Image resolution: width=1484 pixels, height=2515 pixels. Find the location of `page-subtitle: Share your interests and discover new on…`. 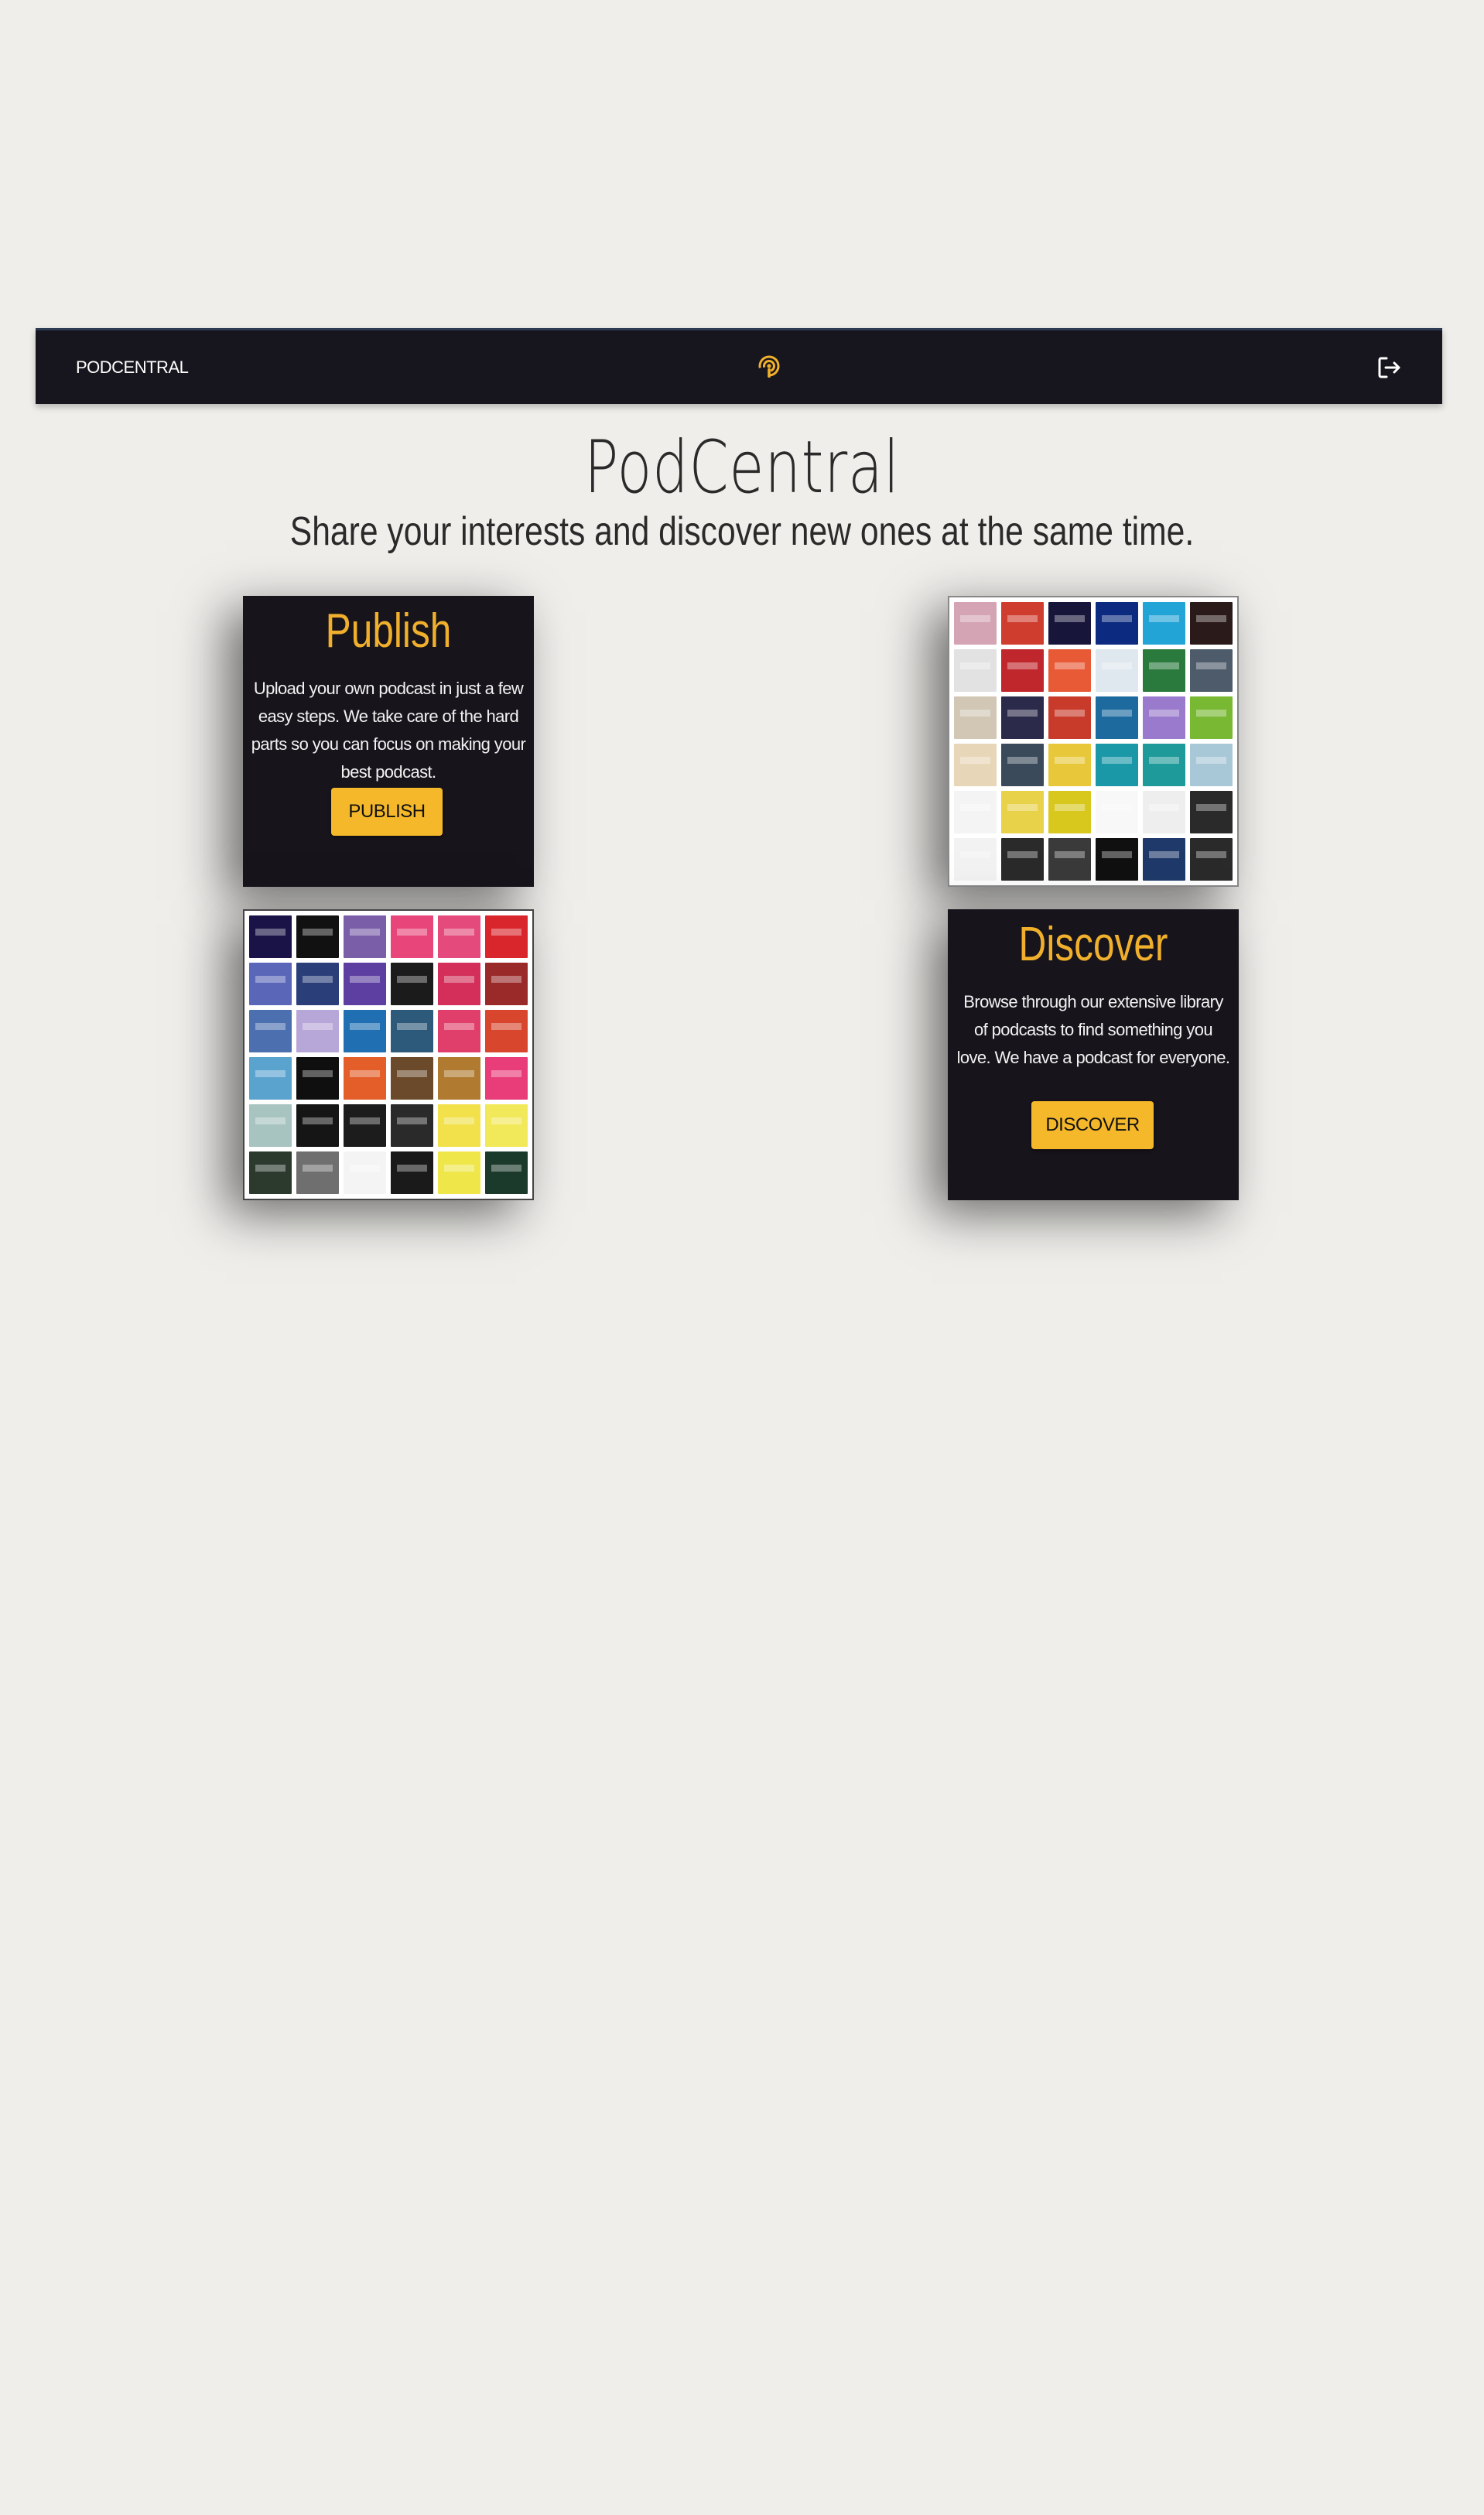

page-subtitle: Share your interests and discover new on… is located at coordinates (742, 531).